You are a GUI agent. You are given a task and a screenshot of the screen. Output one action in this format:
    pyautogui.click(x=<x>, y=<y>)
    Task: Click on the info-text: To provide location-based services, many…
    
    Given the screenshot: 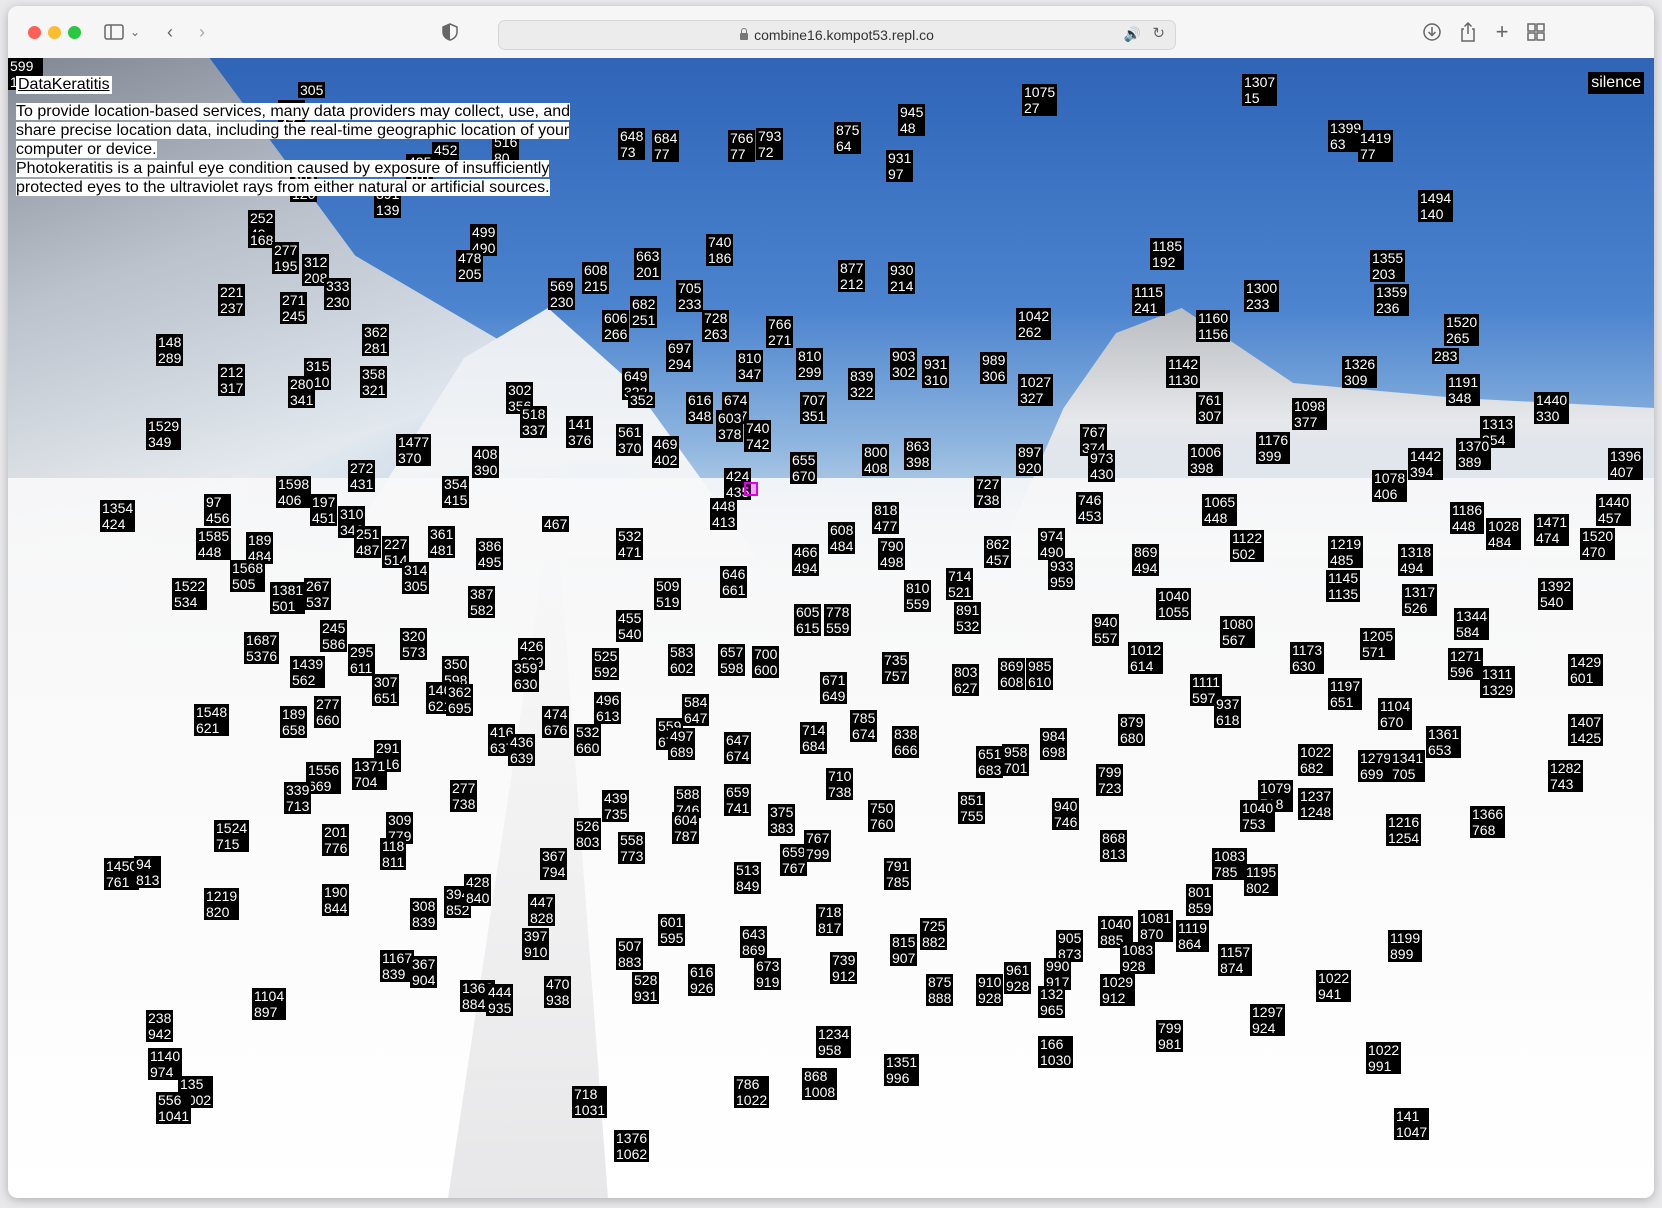 What is the action you would take?
    pyautogui.click(x=296, y=149)
    